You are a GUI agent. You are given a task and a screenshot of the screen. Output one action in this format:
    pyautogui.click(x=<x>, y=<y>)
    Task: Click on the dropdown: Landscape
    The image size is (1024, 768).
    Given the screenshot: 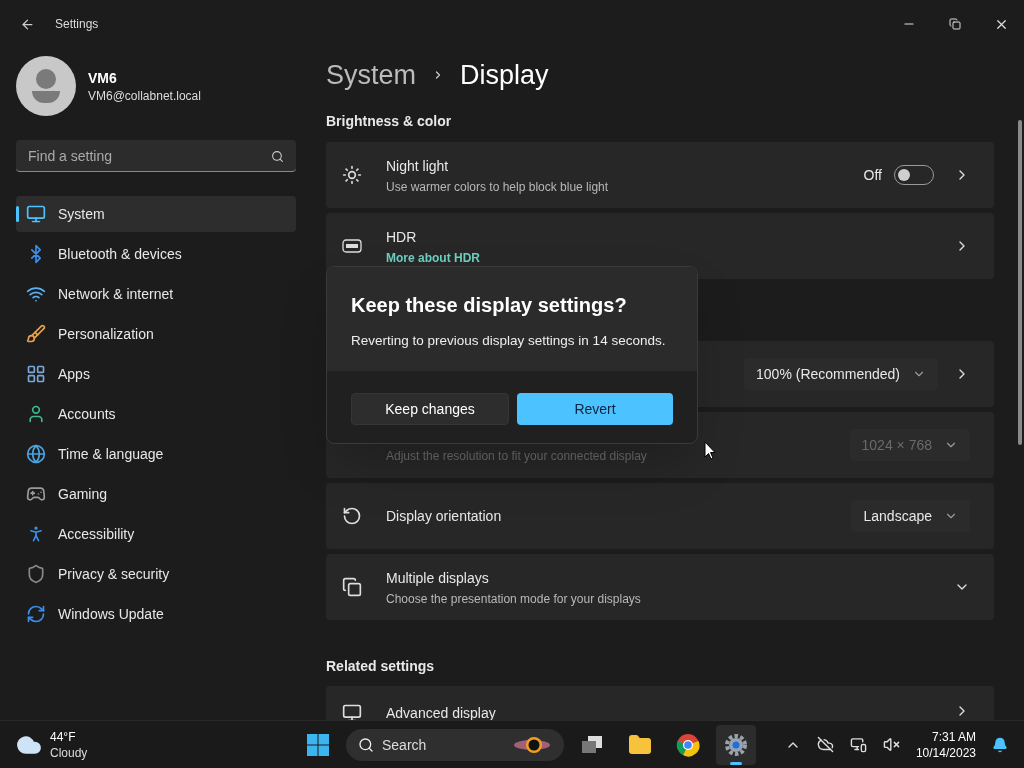 What is the action you would take?
    pyautogui.click(x=910, y=516)
    